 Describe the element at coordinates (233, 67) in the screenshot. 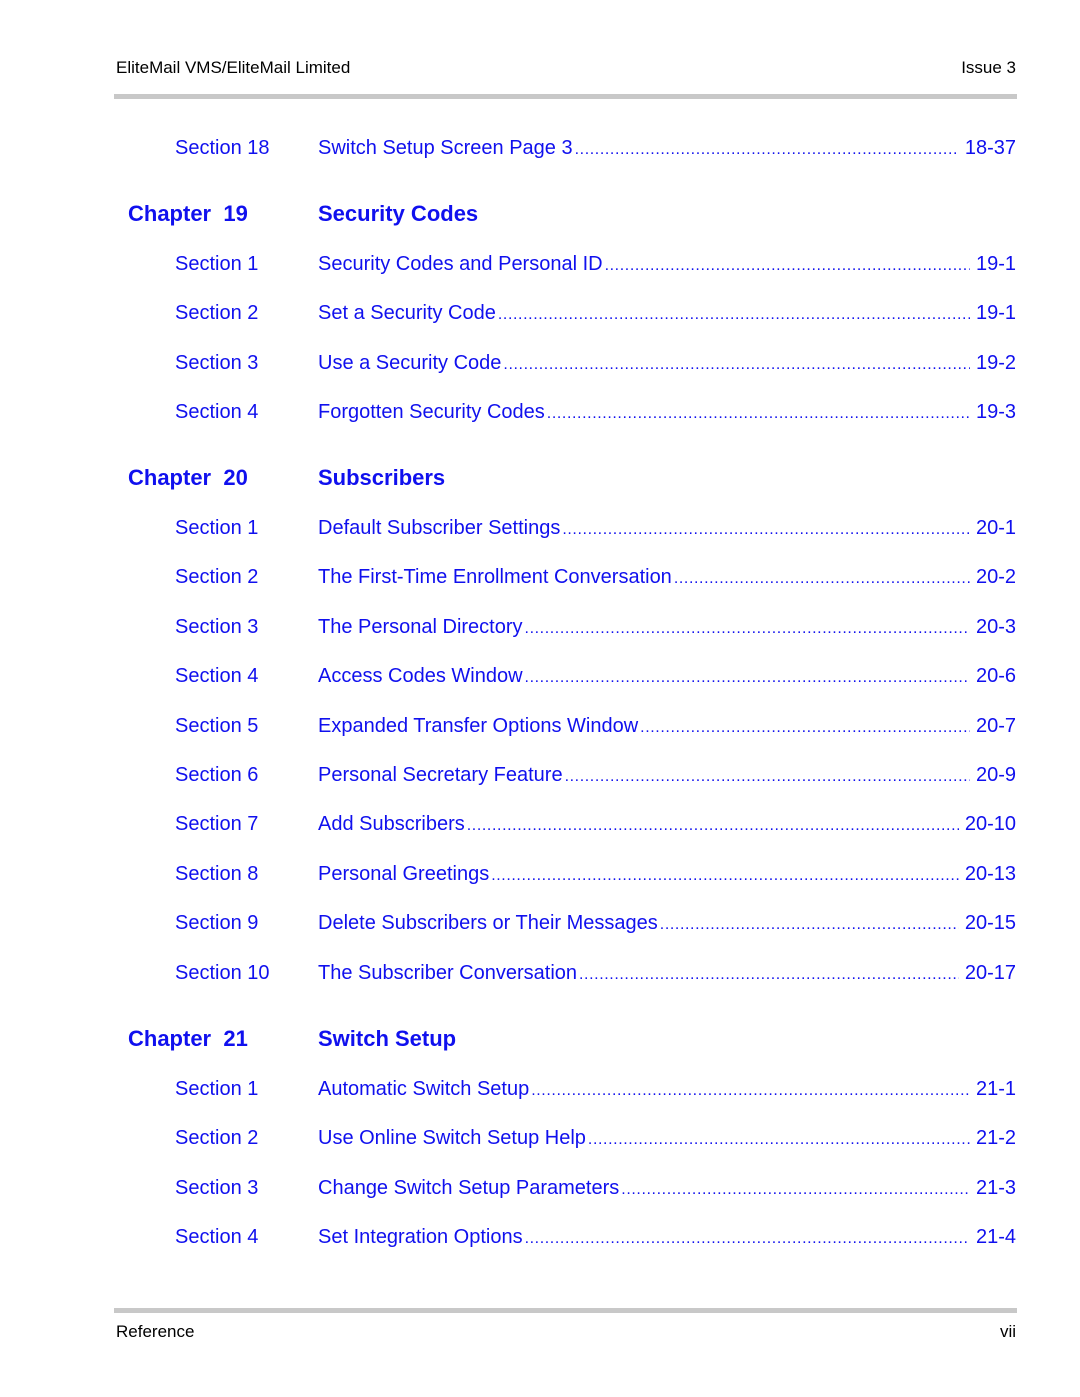

I see `header-document-title: EliteMail VMS/EliteMail Limited` at that location.